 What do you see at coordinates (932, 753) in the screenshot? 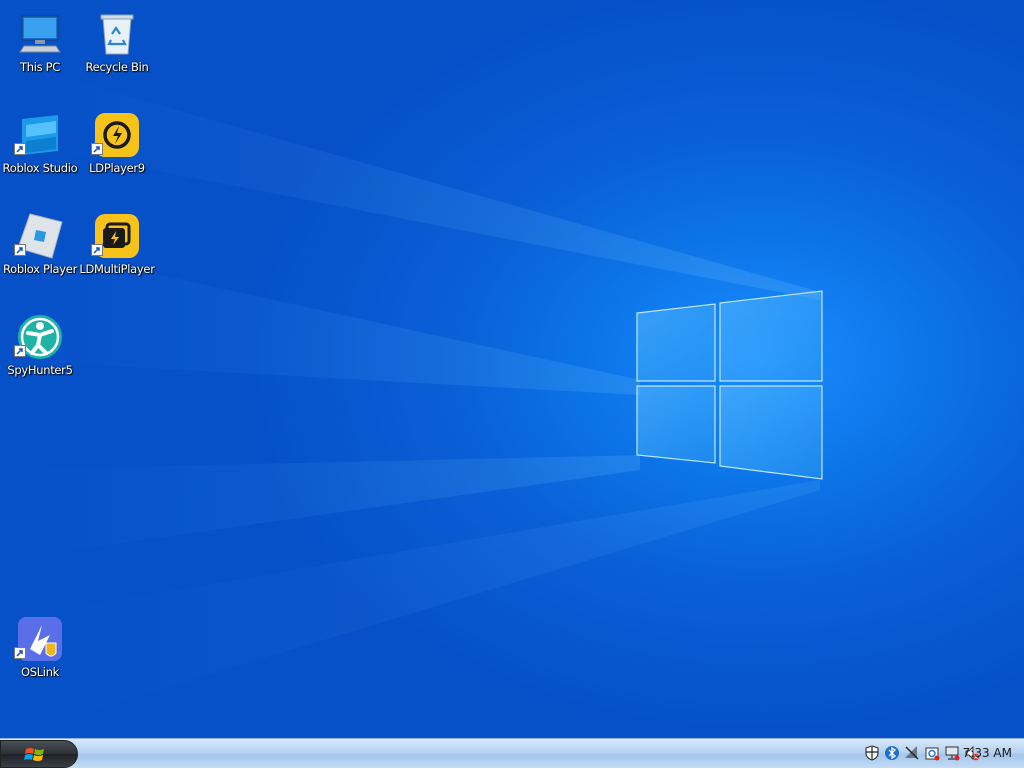
I see `power-icon` at bounding box center [932, 753].